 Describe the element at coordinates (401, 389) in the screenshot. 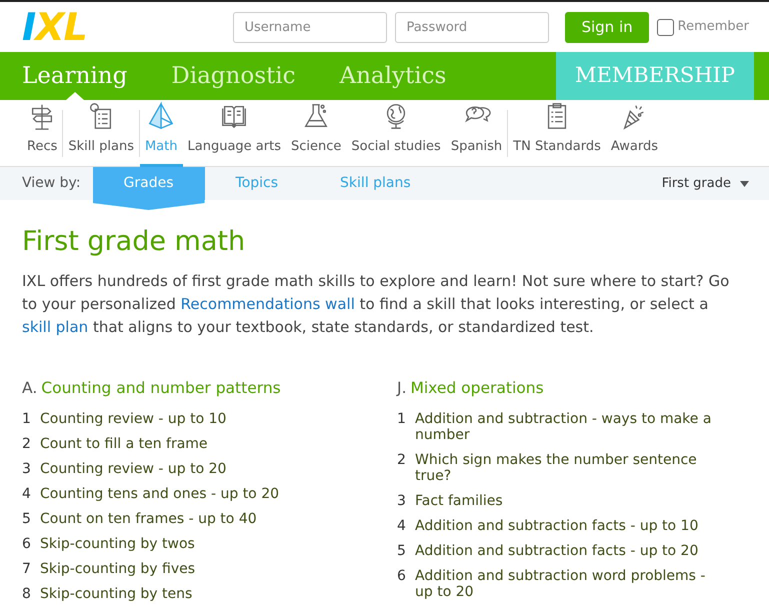

I see `section-letter: J.` at that location.